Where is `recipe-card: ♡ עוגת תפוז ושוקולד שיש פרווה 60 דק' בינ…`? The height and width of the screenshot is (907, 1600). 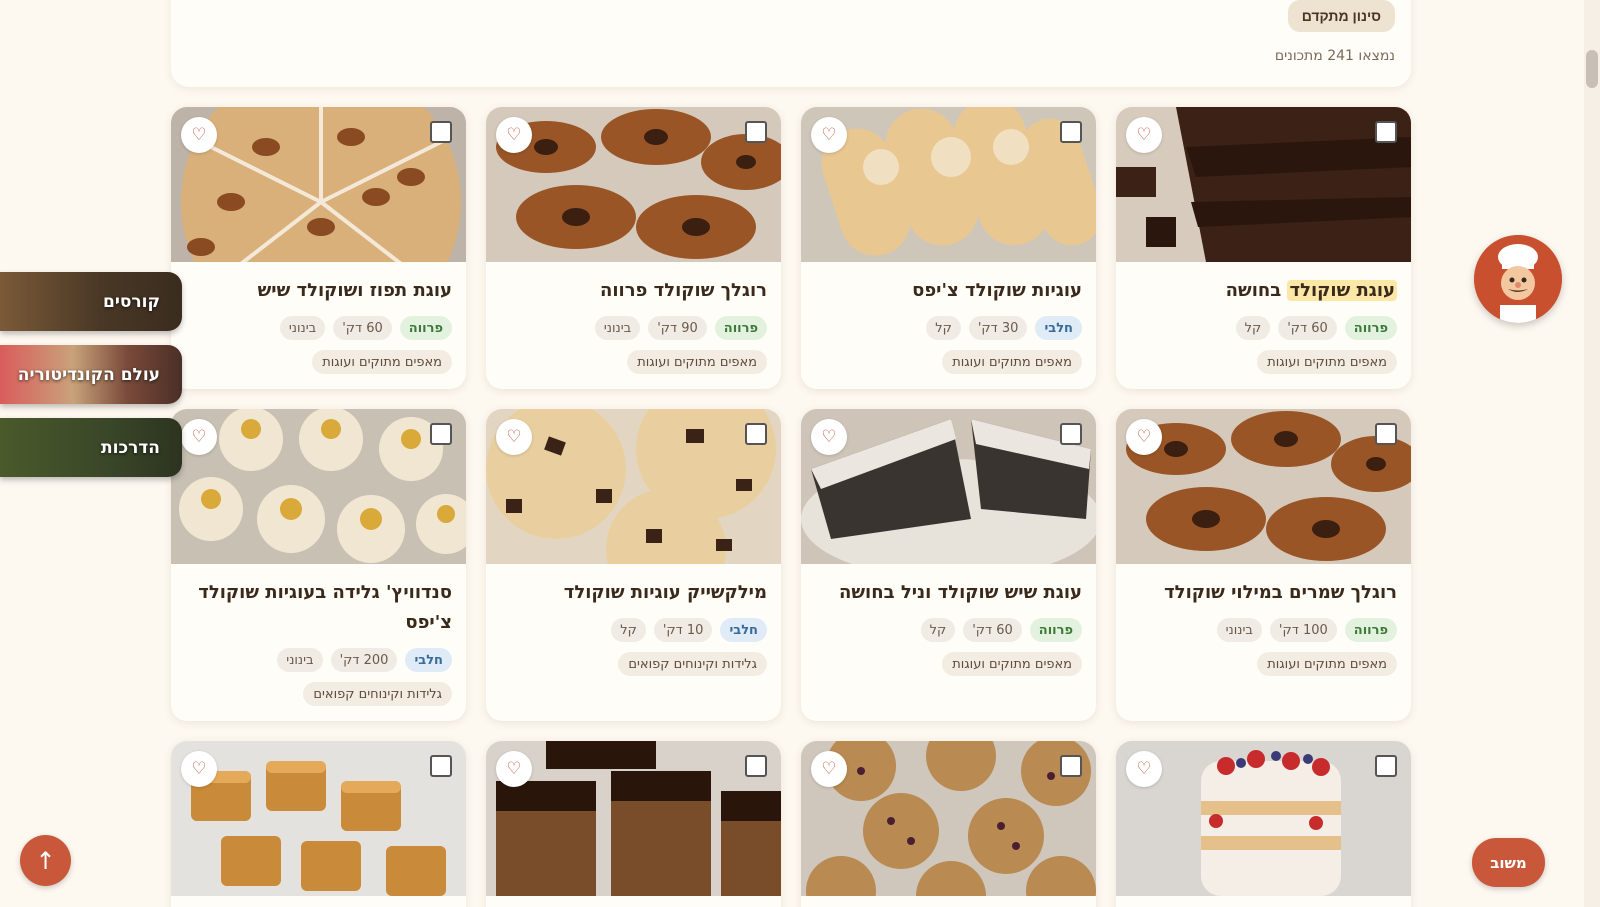
recipe-card: ♡ עוגת תפוז ושוקולד שיש פרווה 60 דק' בינ… is located at coordinates (318, 248).